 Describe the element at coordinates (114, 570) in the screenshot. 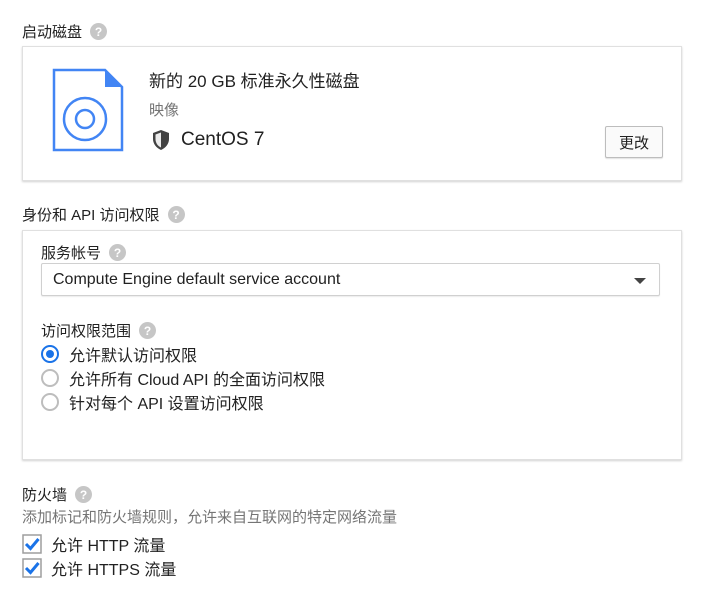

I see `allow-https-label: 允许 HTTPS 流量` at that location.